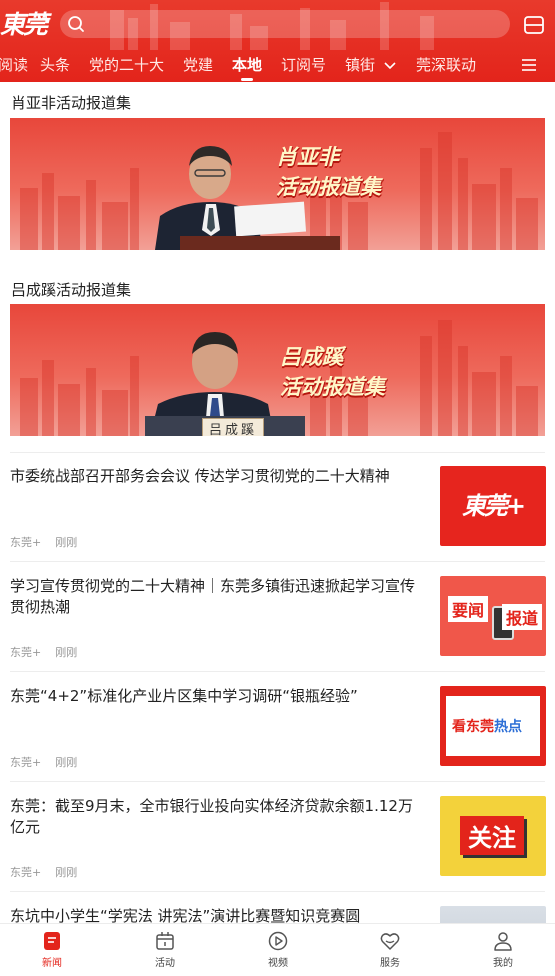 The image size is (555, 976). Describe the element at coordinates (277, 521) in the screenshot. I see `news-item-1: 市委统战部召开部务会会议 传达学习贯彻党的二十大精神 东莞+ 刚刚 東莞+` at that location.